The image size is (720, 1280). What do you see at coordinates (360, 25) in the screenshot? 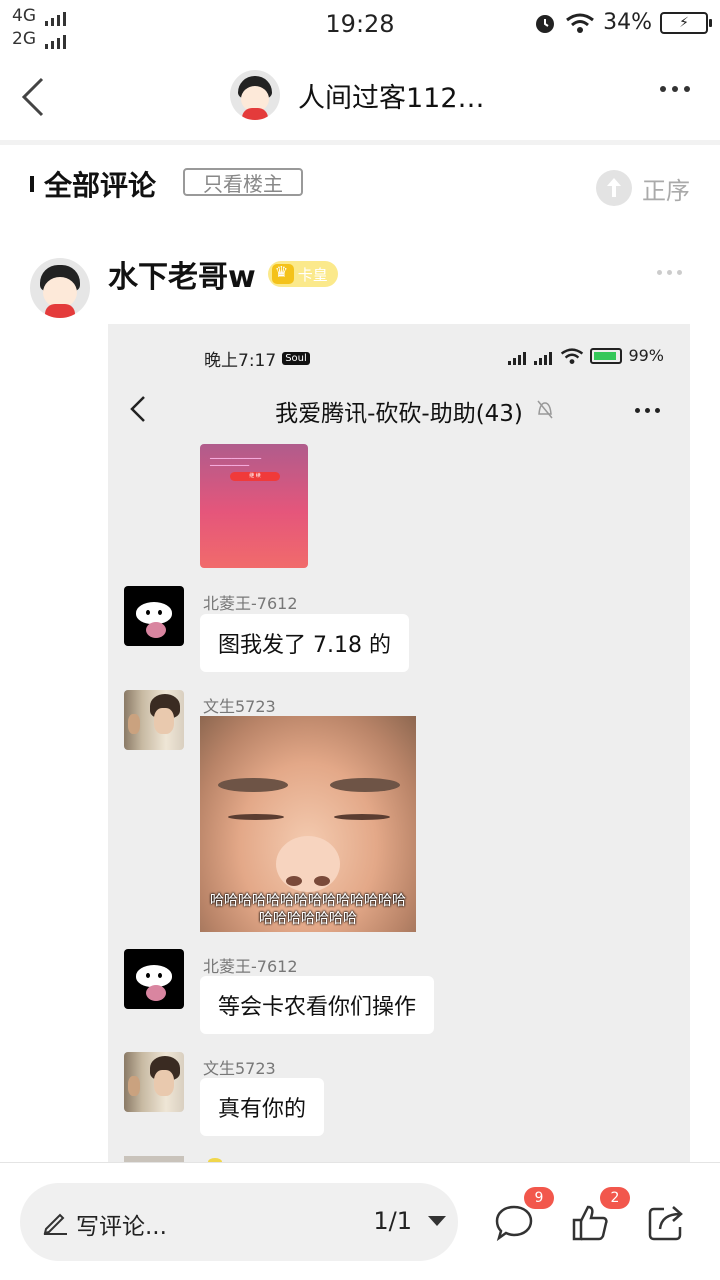
I see `status-bar: 4G 2G 19:28 34% ⚡` at bounding box center [360, 25].